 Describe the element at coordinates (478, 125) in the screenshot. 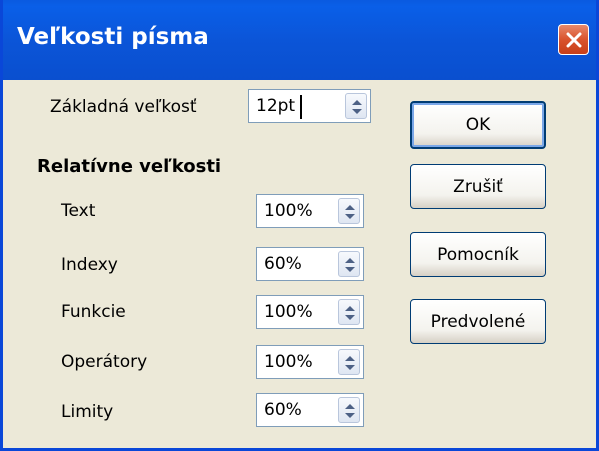

I see `ok-button: OK` at that location.